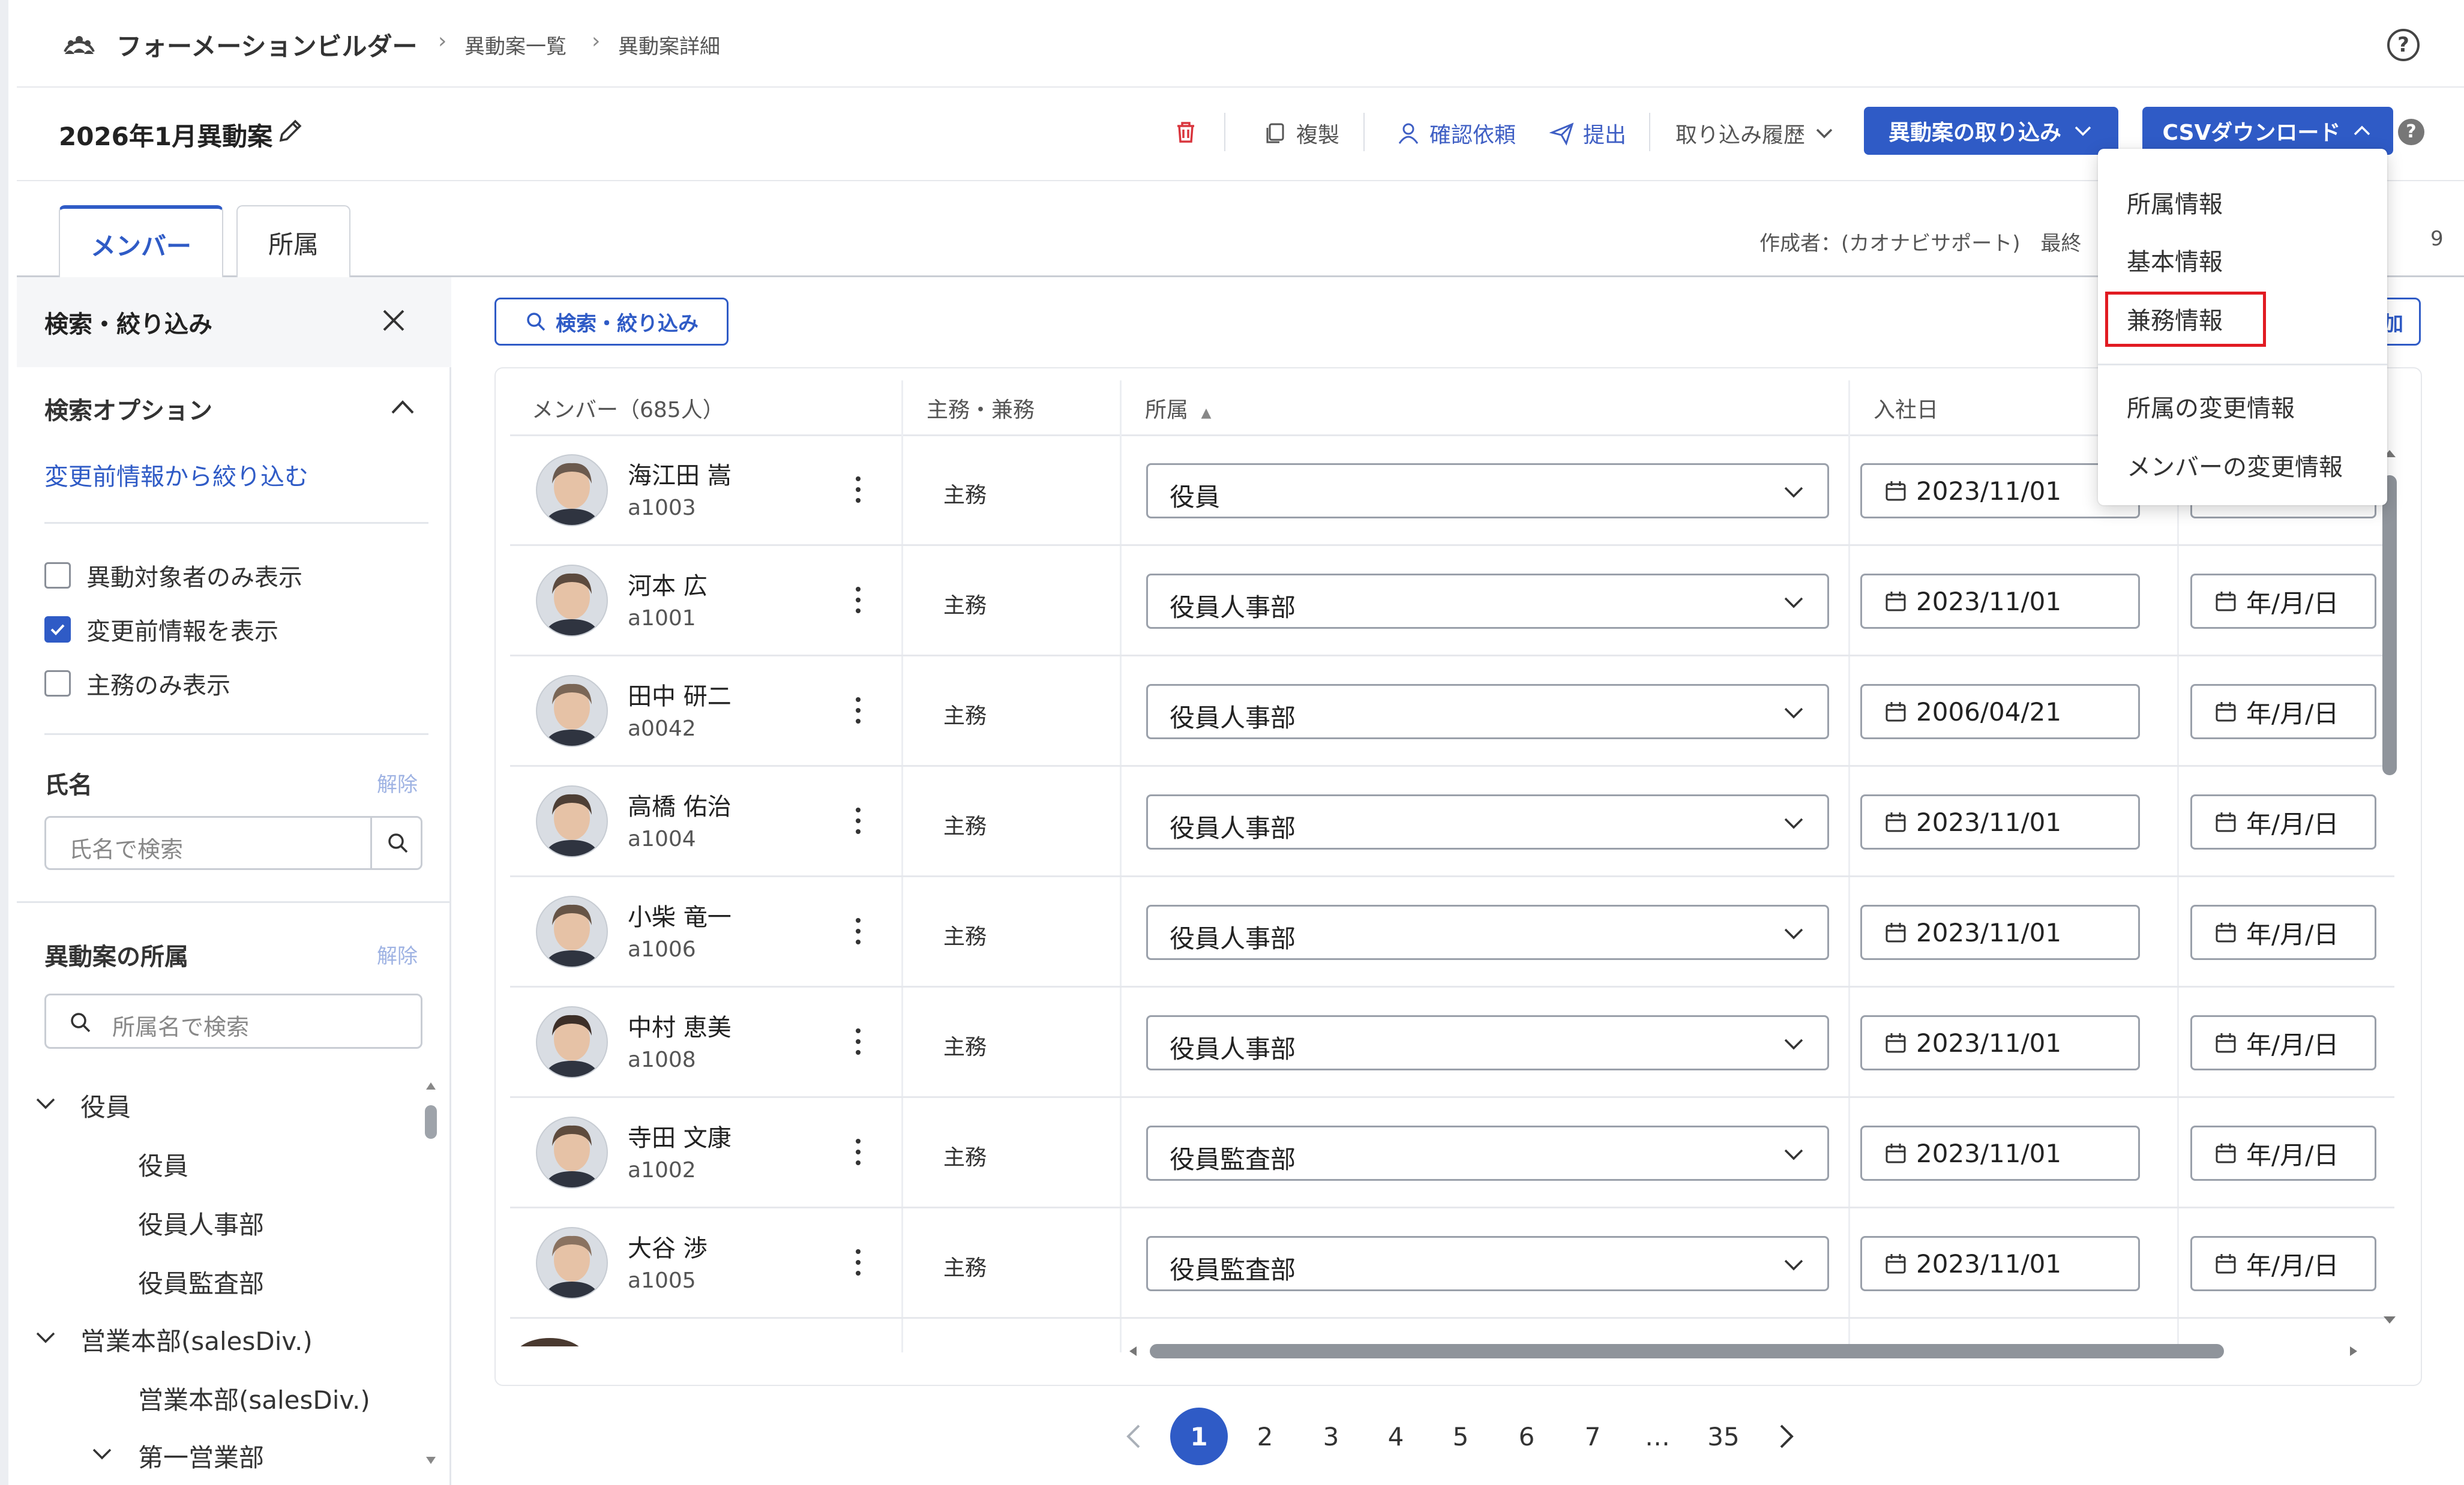  Describe the element at coordinates (1744, 1351) in the screenshot. I see `table-horizontal-scrollbar` at that location.